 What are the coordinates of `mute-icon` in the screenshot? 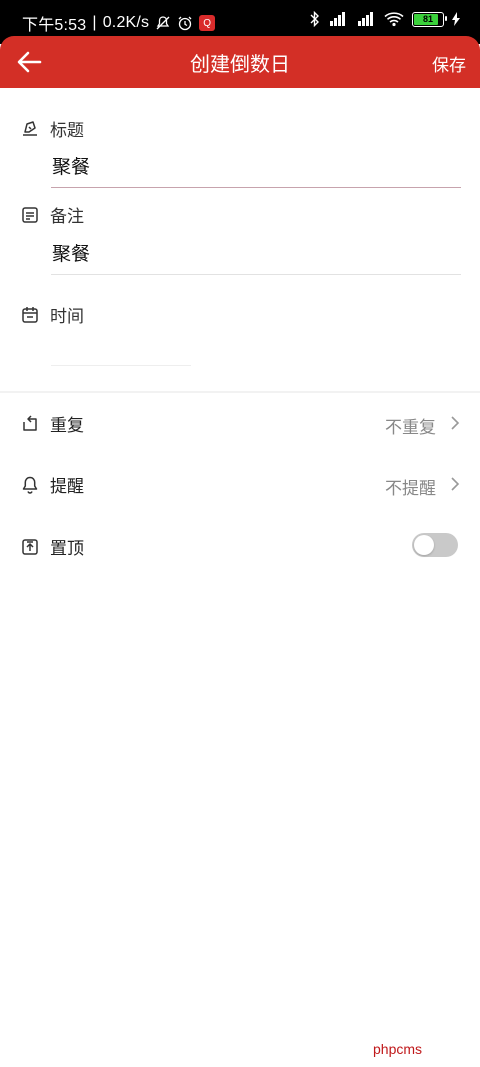 It's located at (163, 23).